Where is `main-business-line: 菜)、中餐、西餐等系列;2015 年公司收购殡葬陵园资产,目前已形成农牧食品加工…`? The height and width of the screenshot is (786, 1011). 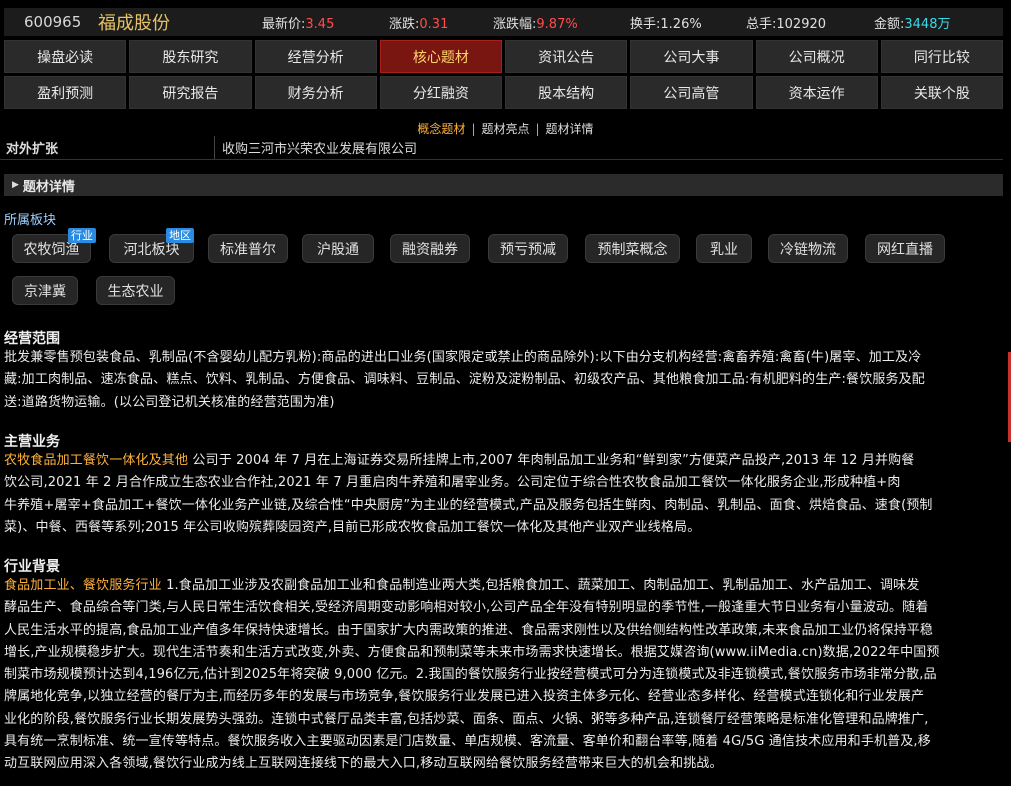
main-business-line: 菜)、中餐、西餐等系列;2015 年公司收购殡葬陵园资产,目前已形成农牧食品加工… is located at coordinates (352, 527).